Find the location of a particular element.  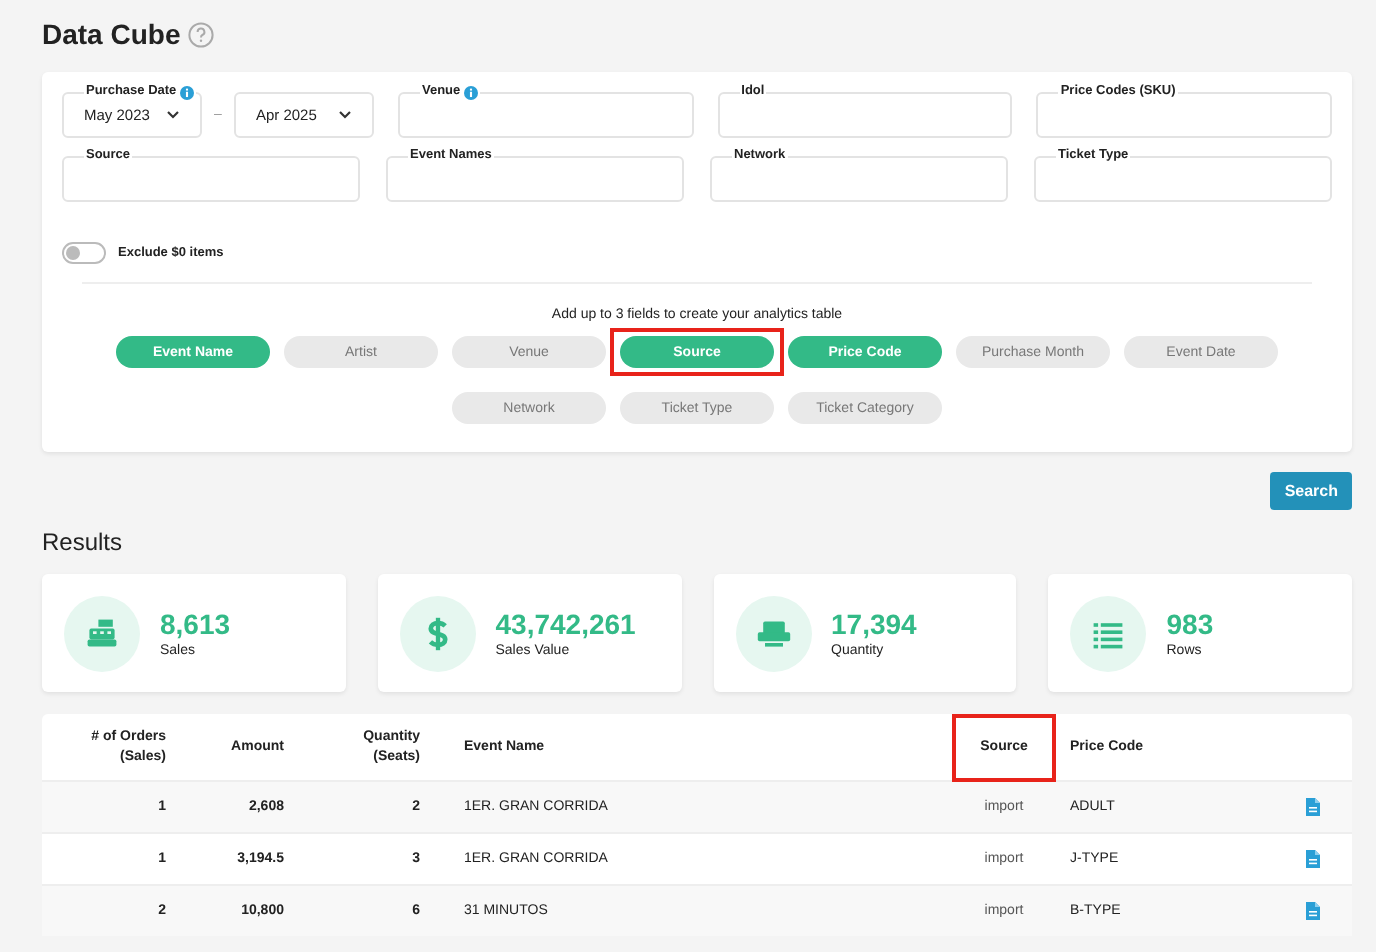

search-button: Search is located at coordinates (1311, 491).